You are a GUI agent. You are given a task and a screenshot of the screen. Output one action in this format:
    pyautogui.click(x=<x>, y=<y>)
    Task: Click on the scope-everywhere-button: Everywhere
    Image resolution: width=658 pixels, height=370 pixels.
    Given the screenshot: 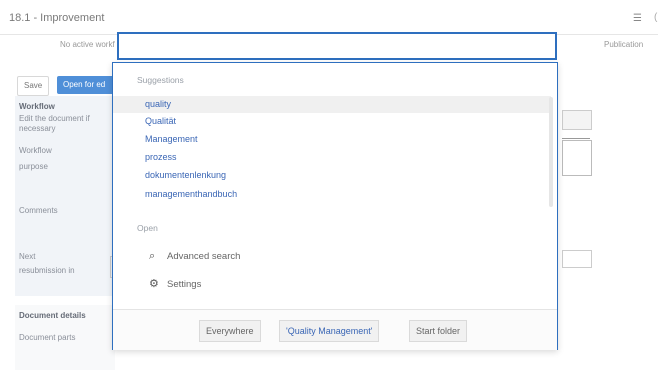 What is the action you would take?
    pyautogui.click(x=230, y=331)
    